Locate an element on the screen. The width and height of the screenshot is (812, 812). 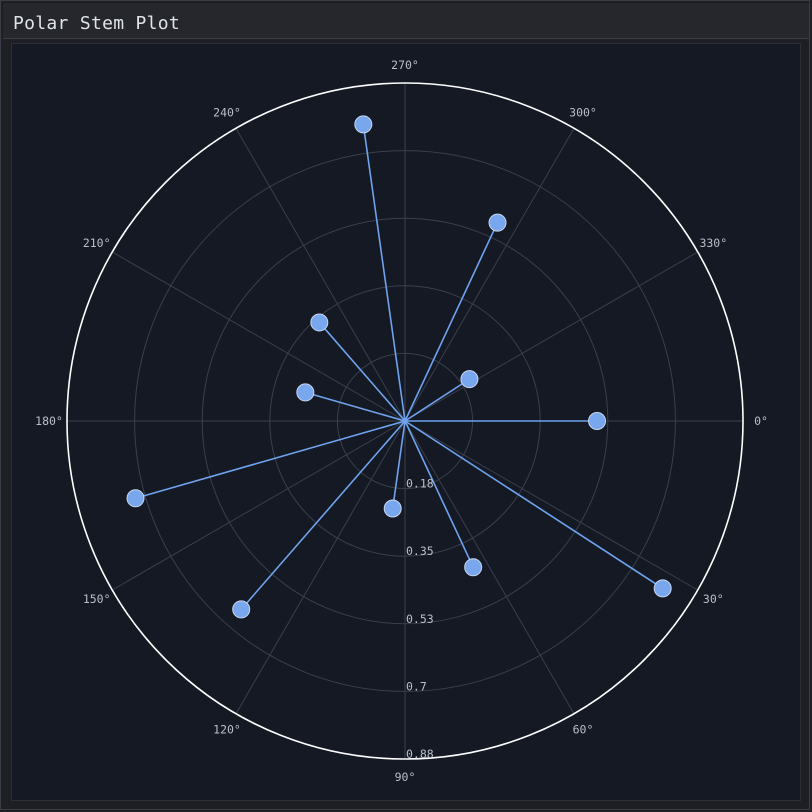
r-tick-label: 0.35 is located at coordinates (420, 551).